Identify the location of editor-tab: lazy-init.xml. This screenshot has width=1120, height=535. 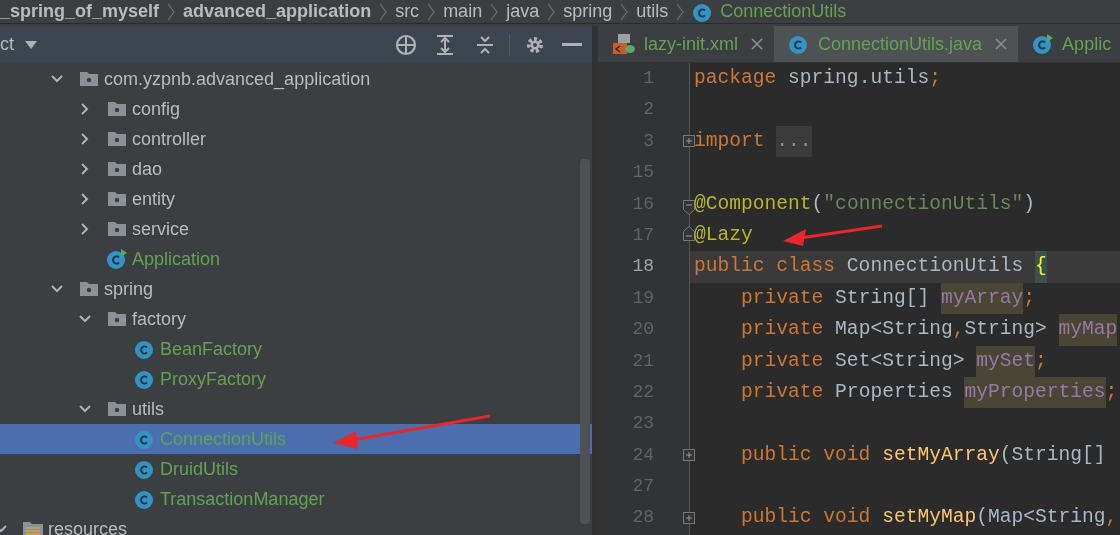
(686, 44).